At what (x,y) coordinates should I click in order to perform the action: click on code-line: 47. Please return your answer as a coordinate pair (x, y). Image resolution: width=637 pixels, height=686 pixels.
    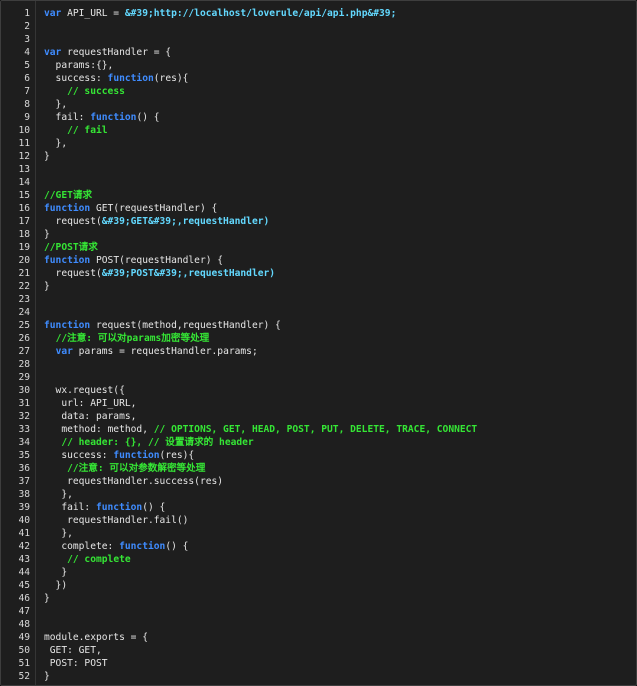
    Looking at the image, I should click on (318, 611).